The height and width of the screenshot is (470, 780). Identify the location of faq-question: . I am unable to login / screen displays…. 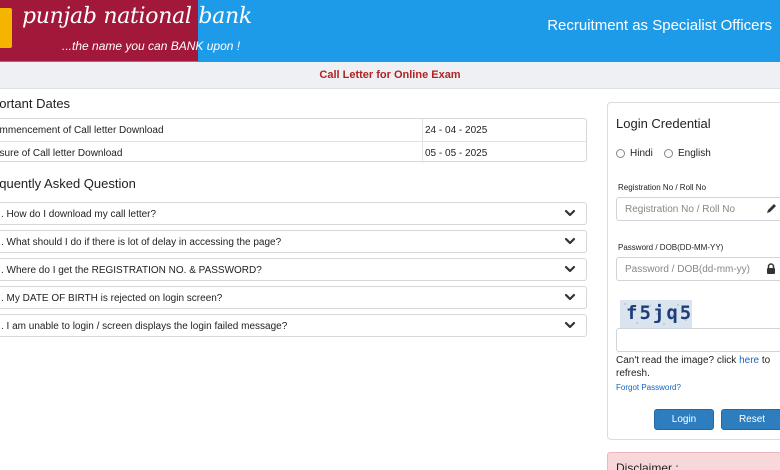
(144, 326).